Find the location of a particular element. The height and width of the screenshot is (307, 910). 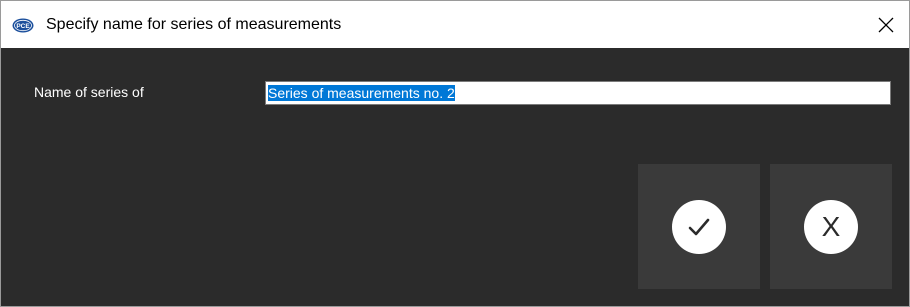

cancel-circle: X is located at coordinates (831, 226).